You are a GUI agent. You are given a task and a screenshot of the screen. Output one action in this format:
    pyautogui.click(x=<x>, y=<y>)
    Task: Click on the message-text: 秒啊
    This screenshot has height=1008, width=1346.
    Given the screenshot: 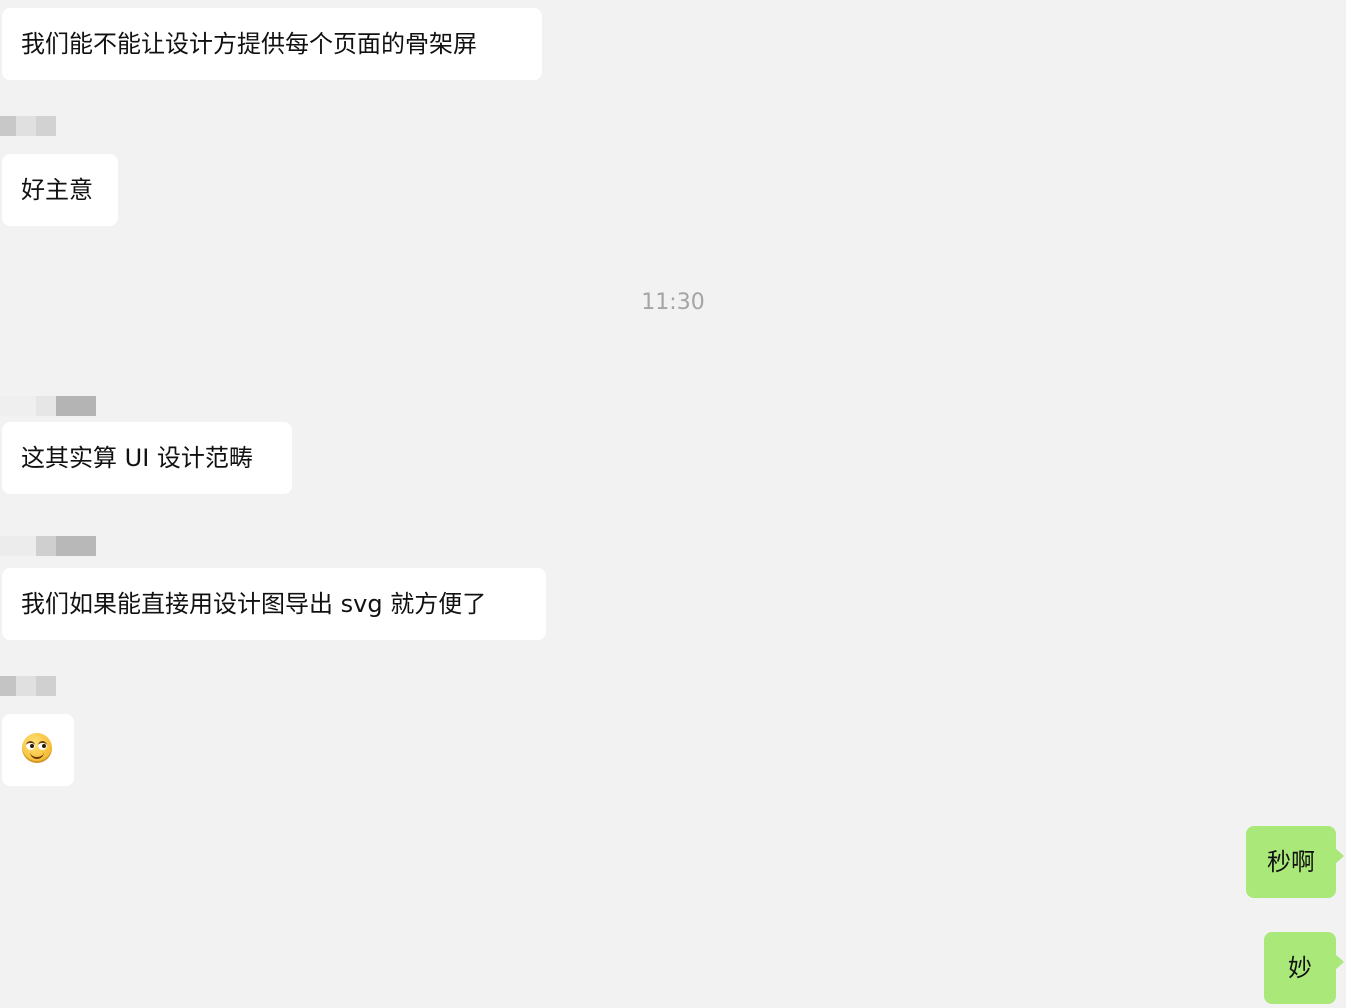 What is the action you would take?
    pyautogui.click(x=1291, y=862)
    